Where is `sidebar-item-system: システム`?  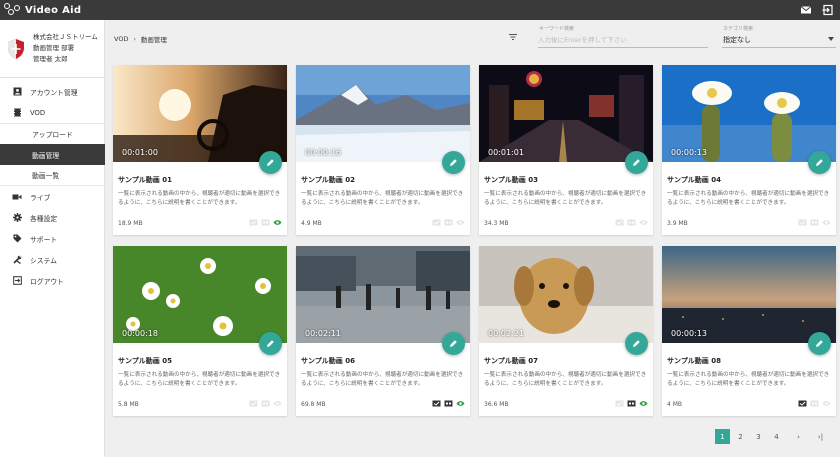 sidebar-item-system: システム is located at coordinates (52, 259).